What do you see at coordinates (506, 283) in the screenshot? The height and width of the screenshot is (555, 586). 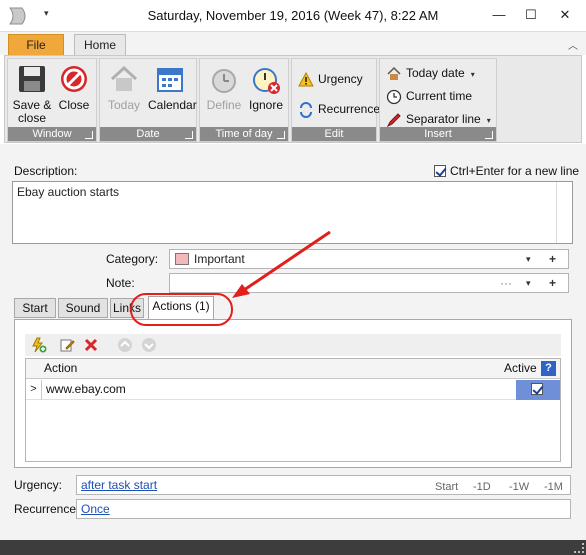 I see `note-ellipsis-button: ···` at bounding box center [506, 283].